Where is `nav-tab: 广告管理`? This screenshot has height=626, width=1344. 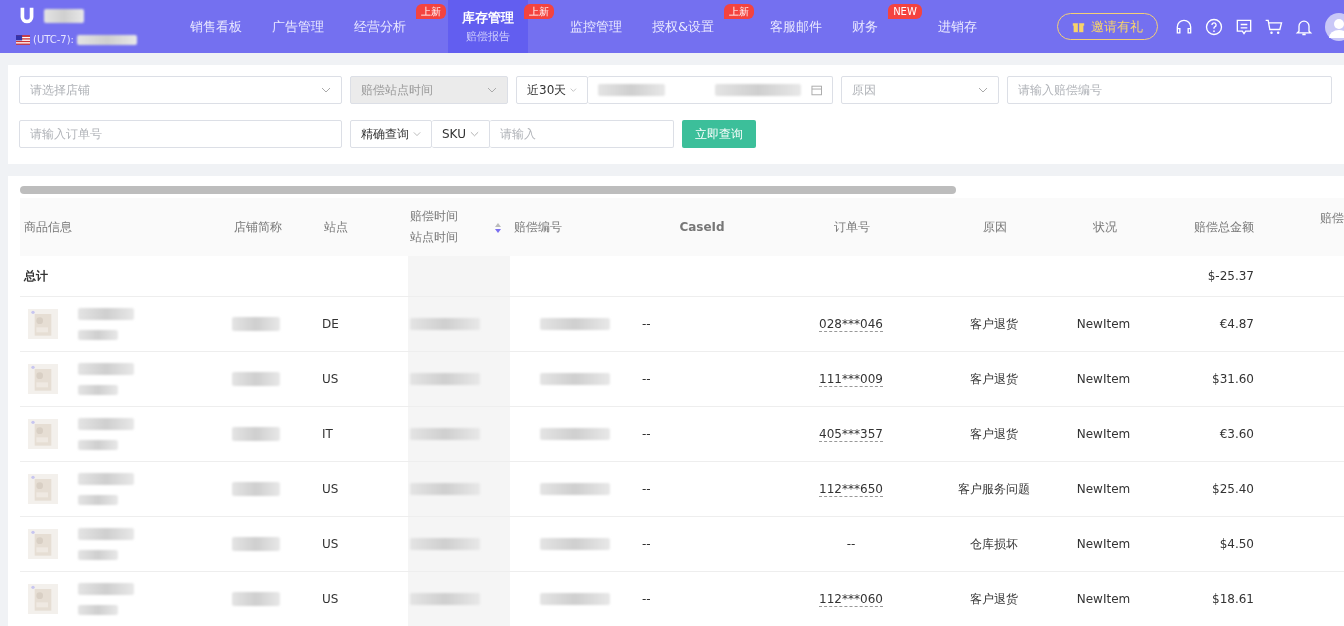 nav-tab: 广告管理 is located at coordinates (298, 26).